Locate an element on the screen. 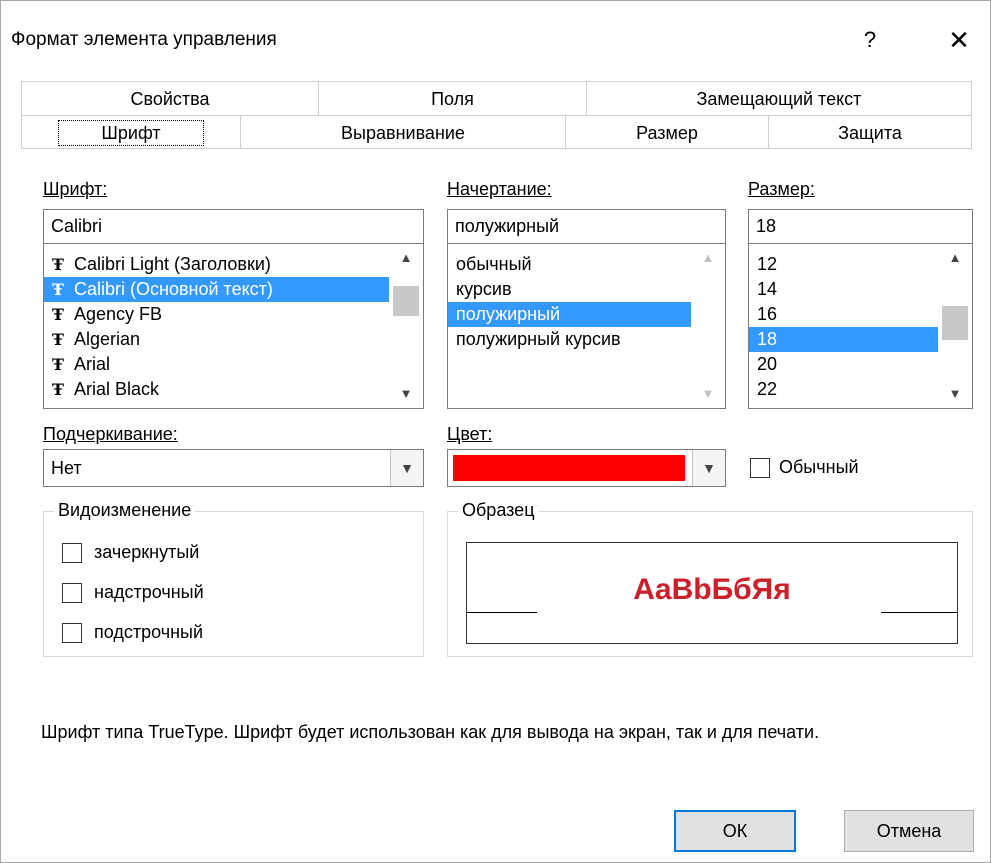 The image size is (991, 863). tabs-row-top: Свойства Поля Замещающий текст is located at coordinates (496, 98).